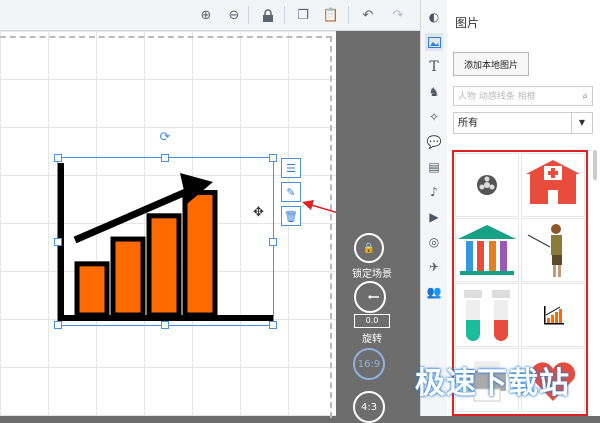 The width and height of the screenshot is (600, 423). What do you see at coordinates (487, 185) in the screenshot?
I see `film-reel-thumbnail` at bounding box center [487, 185].